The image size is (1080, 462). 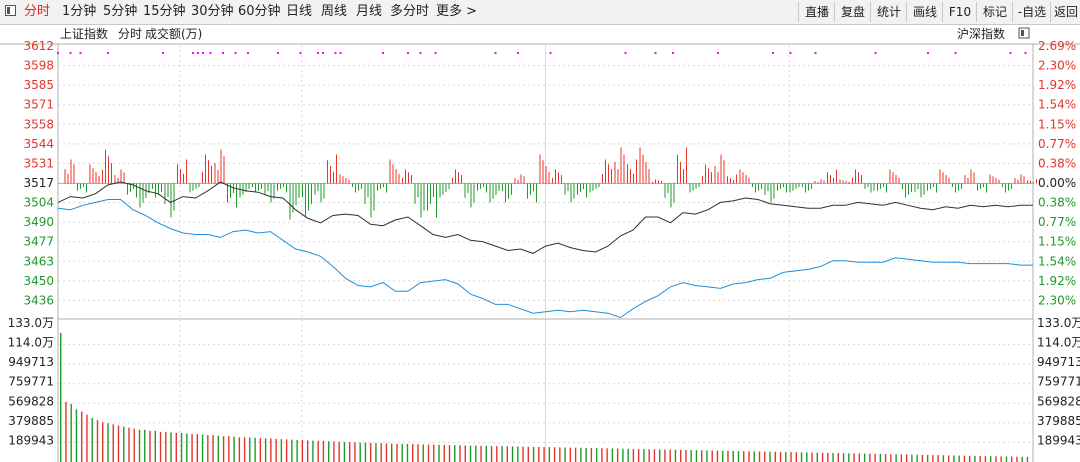 I want to click on replay-button: 复盘, so click(x=852, y=12).